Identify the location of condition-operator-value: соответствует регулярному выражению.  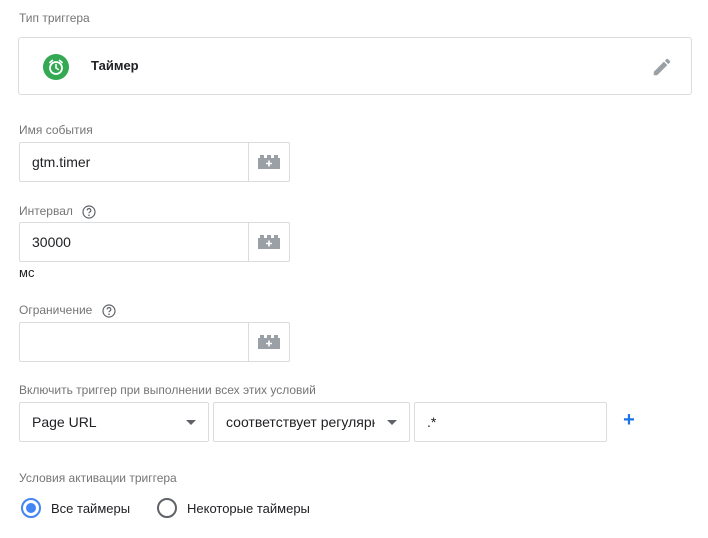
(300, 422).